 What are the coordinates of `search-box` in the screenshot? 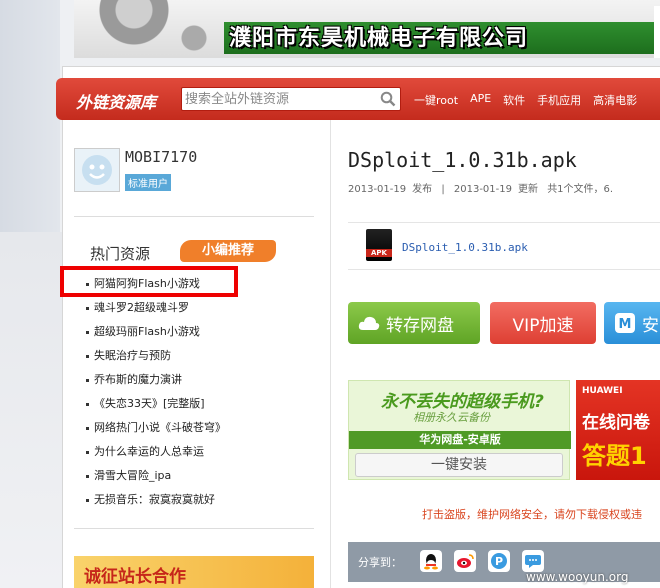 It's located at (291, 99).